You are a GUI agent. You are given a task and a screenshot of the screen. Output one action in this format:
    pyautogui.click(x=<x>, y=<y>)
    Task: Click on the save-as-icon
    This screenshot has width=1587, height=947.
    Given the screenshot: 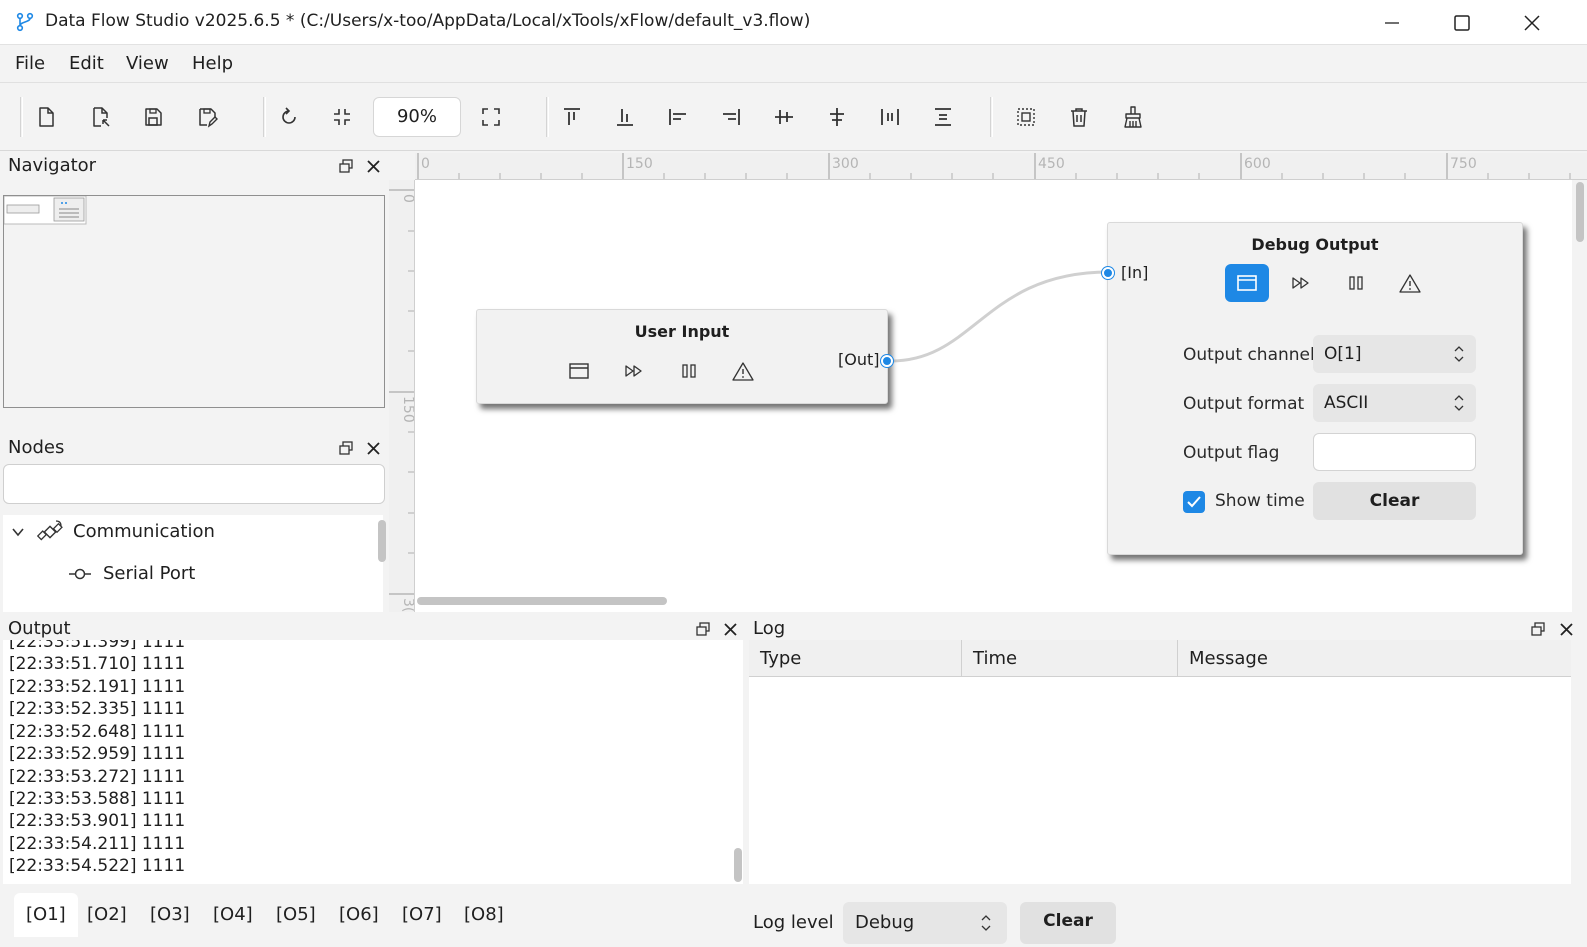 What is the action you would take?
    pyautogui.click(x=208, y=118)
    